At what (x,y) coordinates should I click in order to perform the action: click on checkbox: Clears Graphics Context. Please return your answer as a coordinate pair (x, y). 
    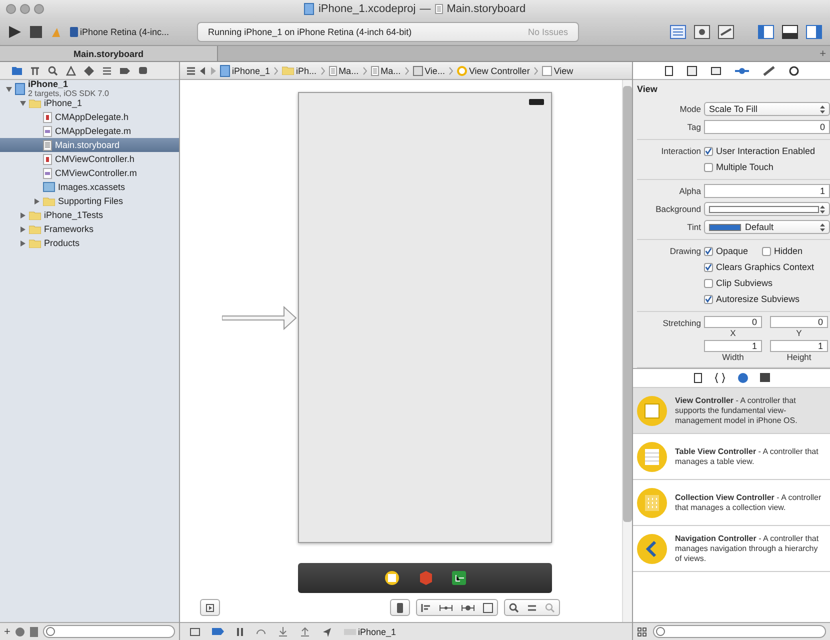
    Looking at the image, I should click on (759, 267).